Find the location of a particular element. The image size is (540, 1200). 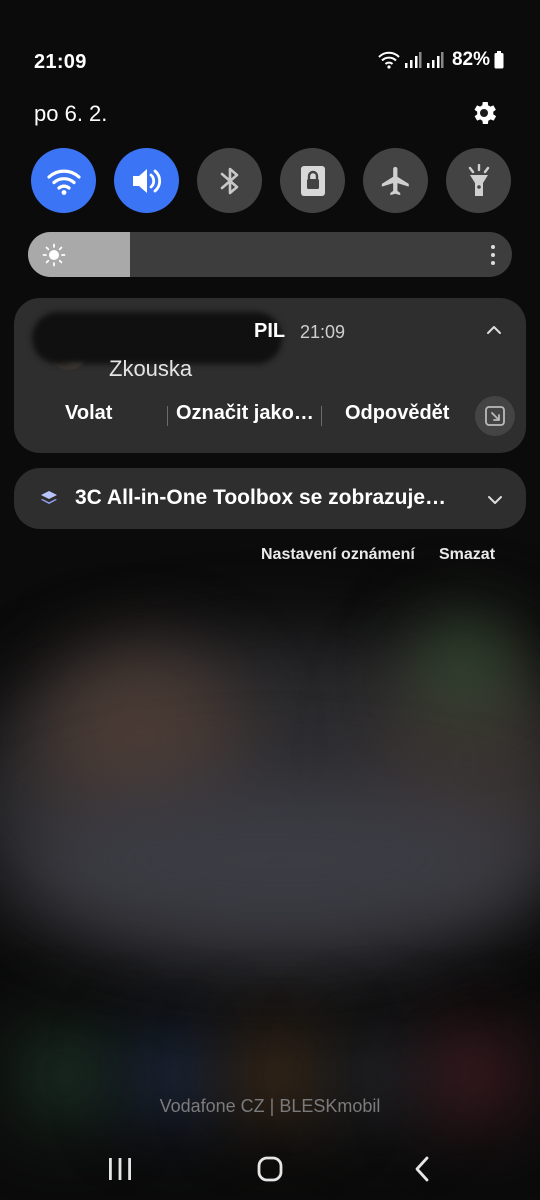

notification-message: Zkouska is located at coordinates (151, 368).